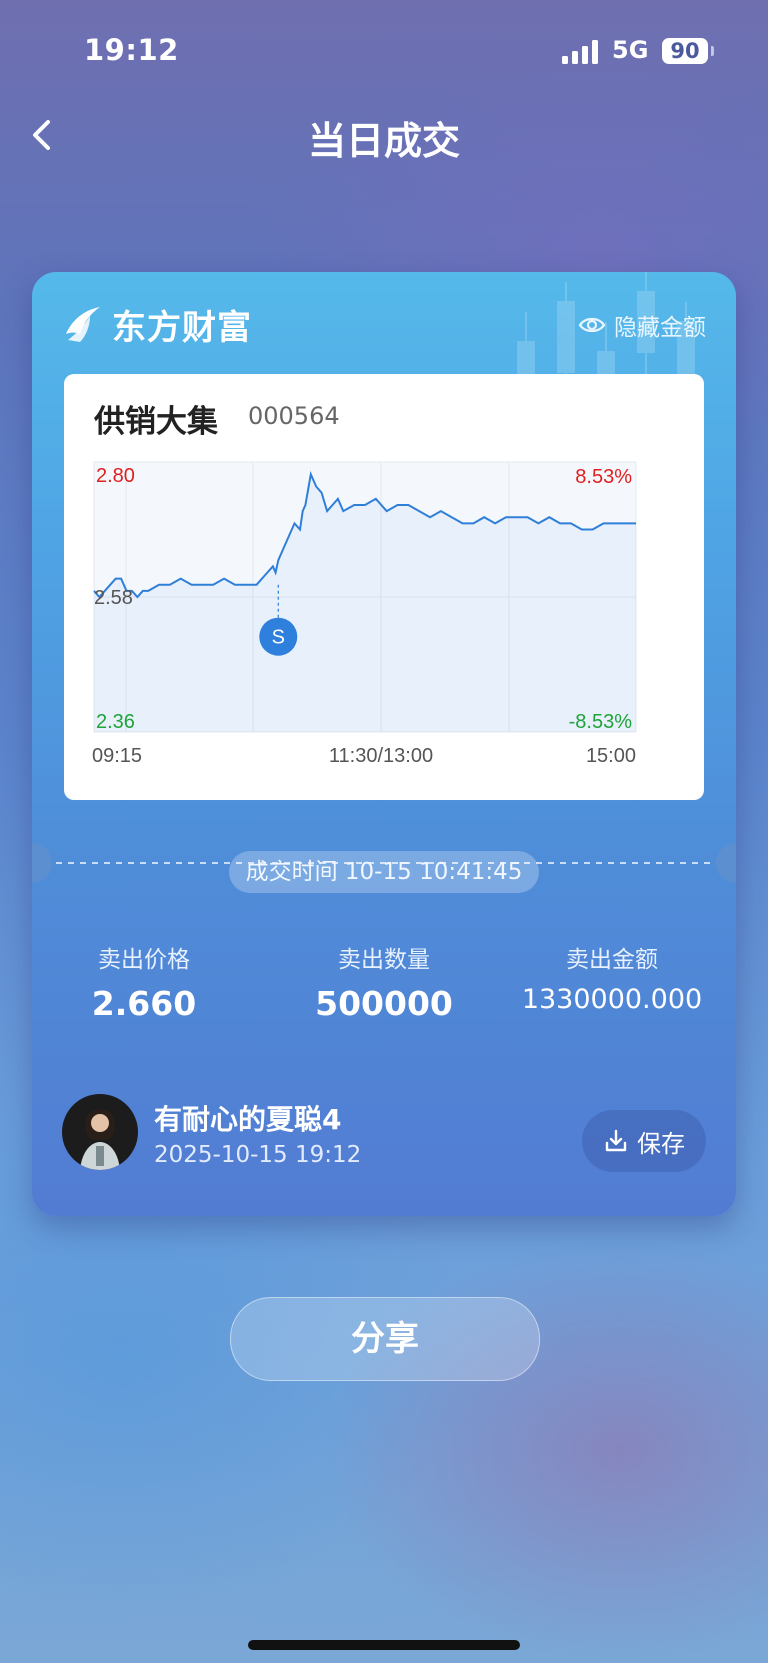  I want to click on user-name: 有耐心的夏聪4, so click(248, 1119).